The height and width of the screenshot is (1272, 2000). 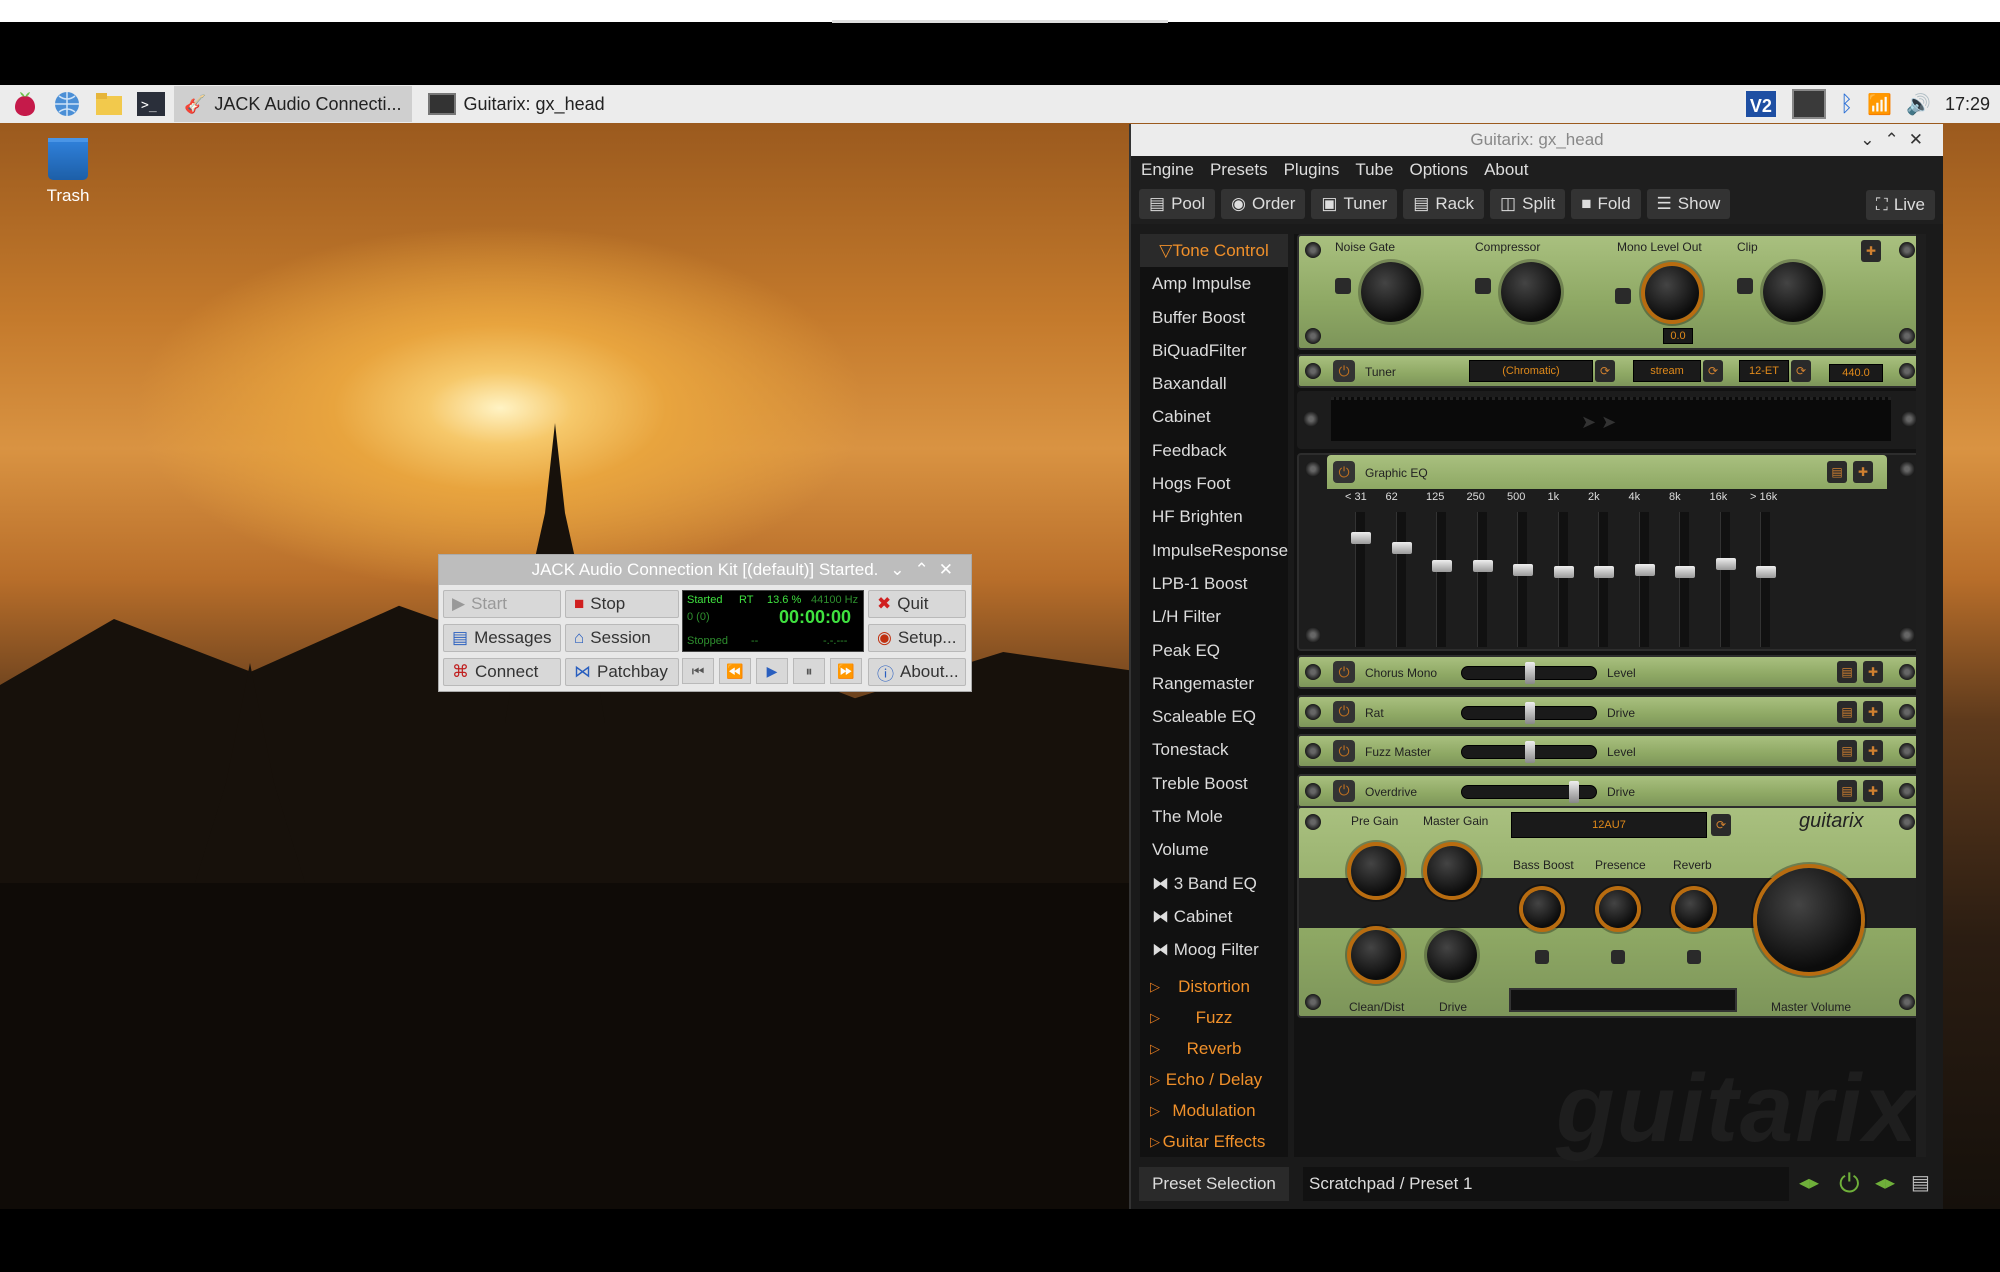 What do you see at coordinates (1214, 317) in the screenshot?
I see `list-item: Buffer Boost` at bounding box center [1214, 317].